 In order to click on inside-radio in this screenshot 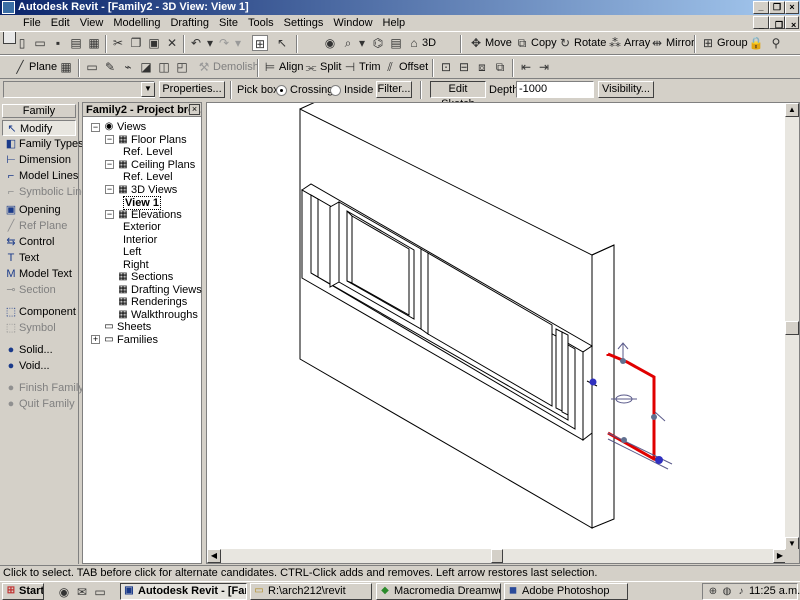, I will do `click(335, 90)`.